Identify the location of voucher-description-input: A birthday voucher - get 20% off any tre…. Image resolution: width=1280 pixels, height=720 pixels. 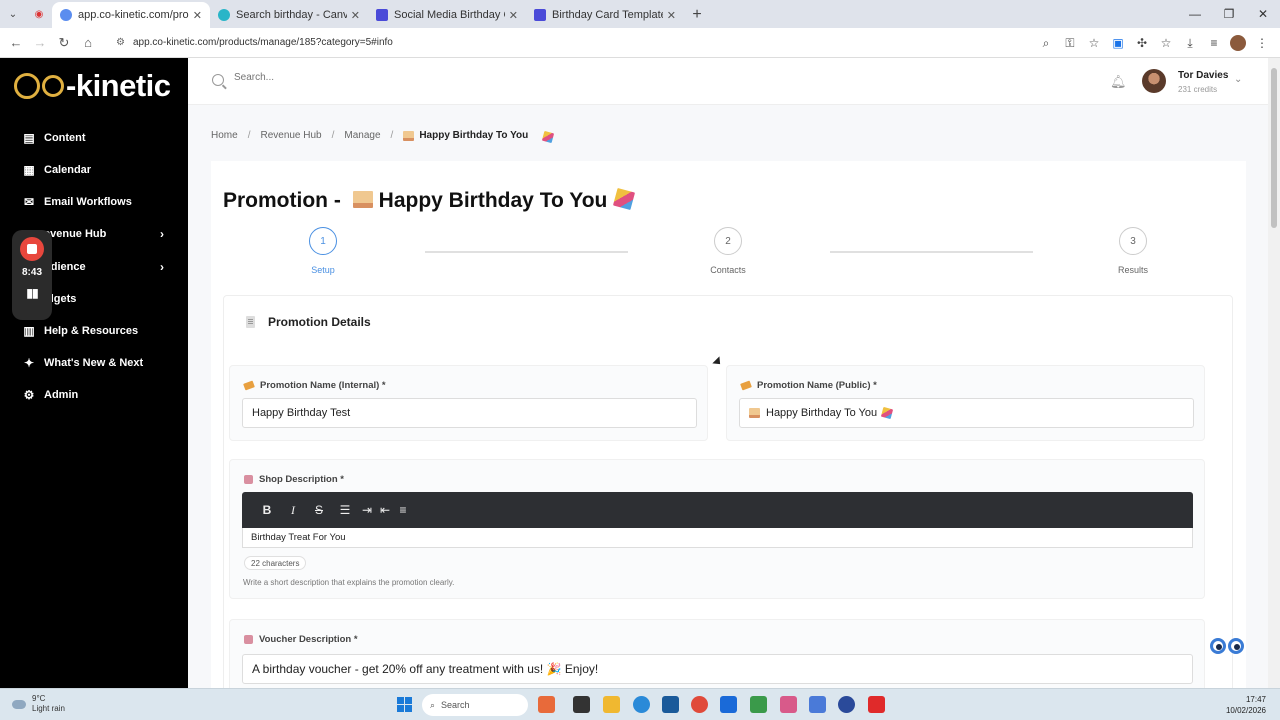
(717, 669).